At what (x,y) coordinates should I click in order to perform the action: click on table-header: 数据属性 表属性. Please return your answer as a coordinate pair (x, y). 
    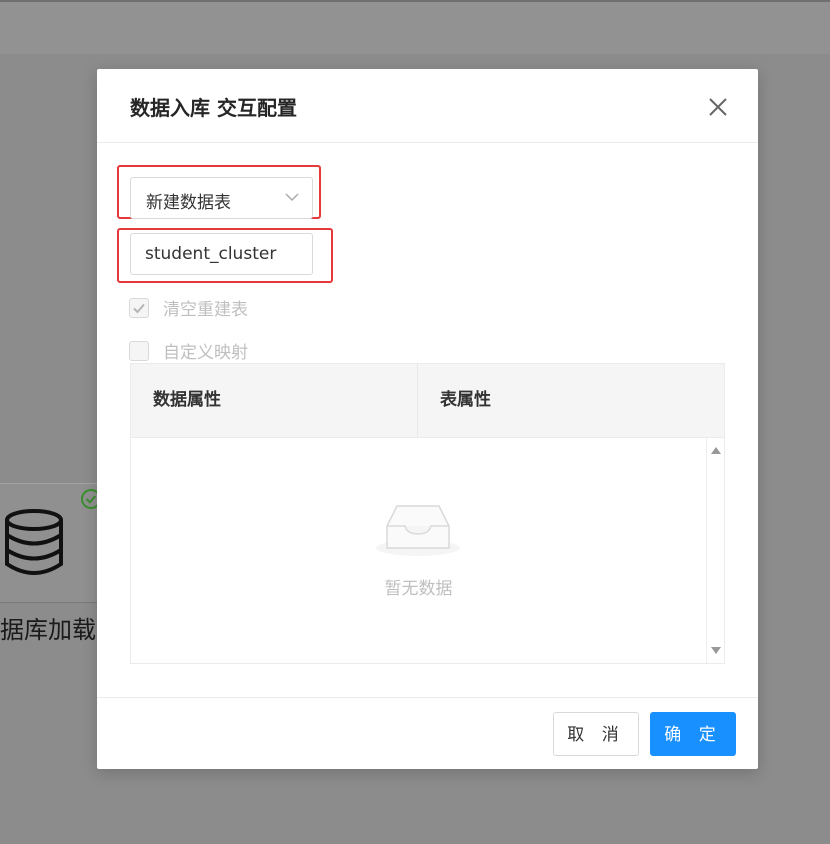
    Looking at the image, I should click on (427, 401).